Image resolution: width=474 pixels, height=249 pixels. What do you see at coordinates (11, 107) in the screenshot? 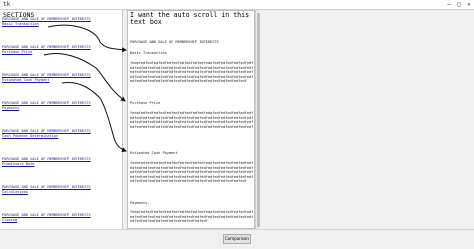
I see `section-link-label: Payments` at bounding box center [11, 107].